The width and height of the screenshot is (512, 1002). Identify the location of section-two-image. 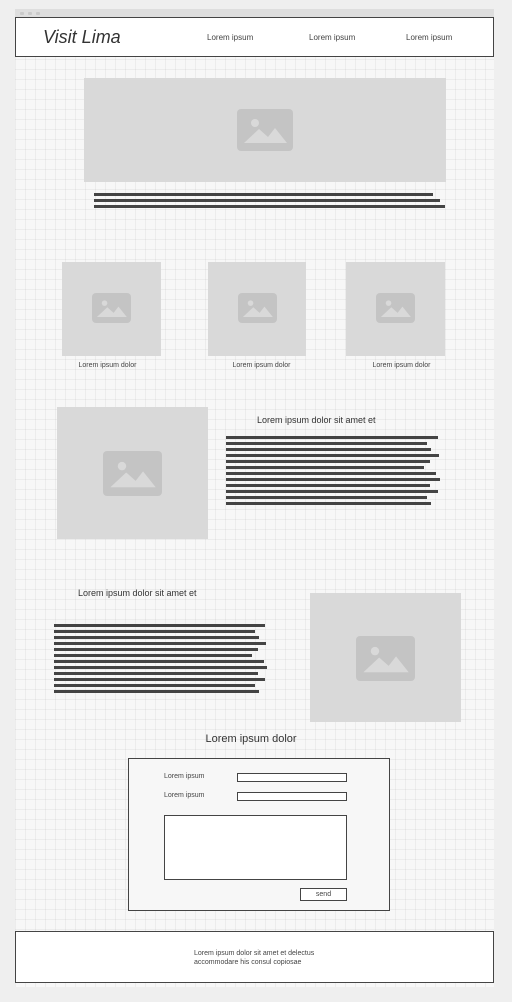
(385, 657).